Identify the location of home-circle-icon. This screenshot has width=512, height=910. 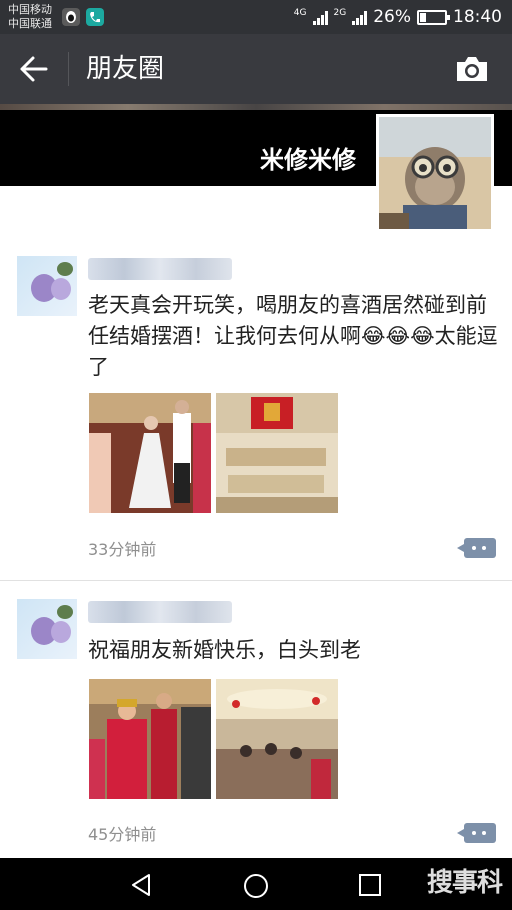
(256, 888).